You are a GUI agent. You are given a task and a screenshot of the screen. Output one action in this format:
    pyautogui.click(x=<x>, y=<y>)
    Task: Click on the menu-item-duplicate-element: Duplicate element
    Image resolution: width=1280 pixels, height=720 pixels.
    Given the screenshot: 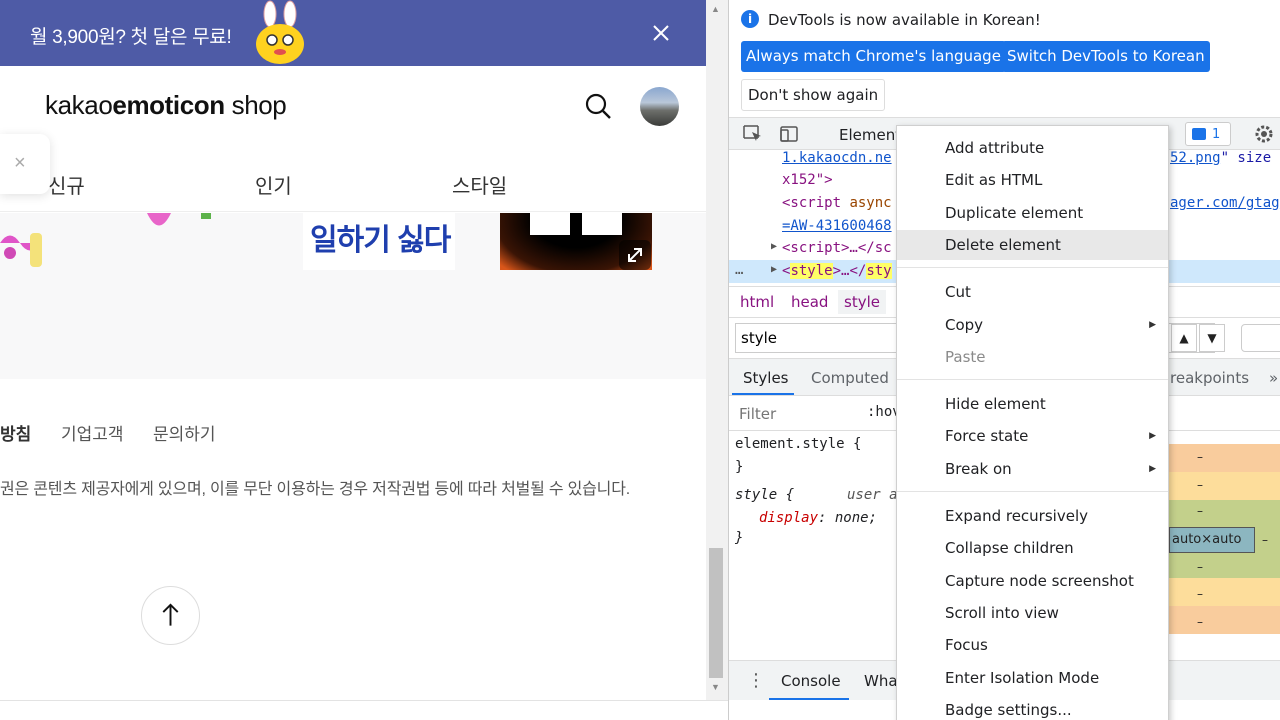 What is the action you would take?
    pyautogui.click(x=1032, y=213)
    